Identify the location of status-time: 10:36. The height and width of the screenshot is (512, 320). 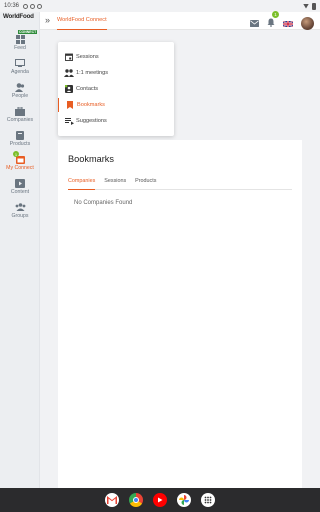
(12, 6).